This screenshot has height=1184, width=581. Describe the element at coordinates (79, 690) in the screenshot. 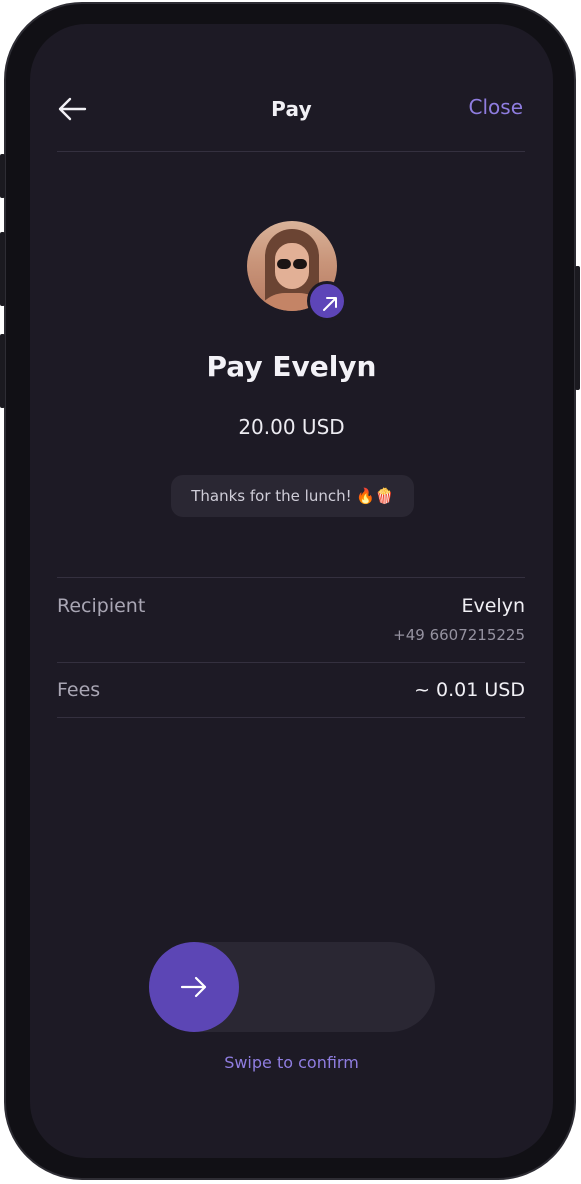

I see `fees-label: Fees` at that location.